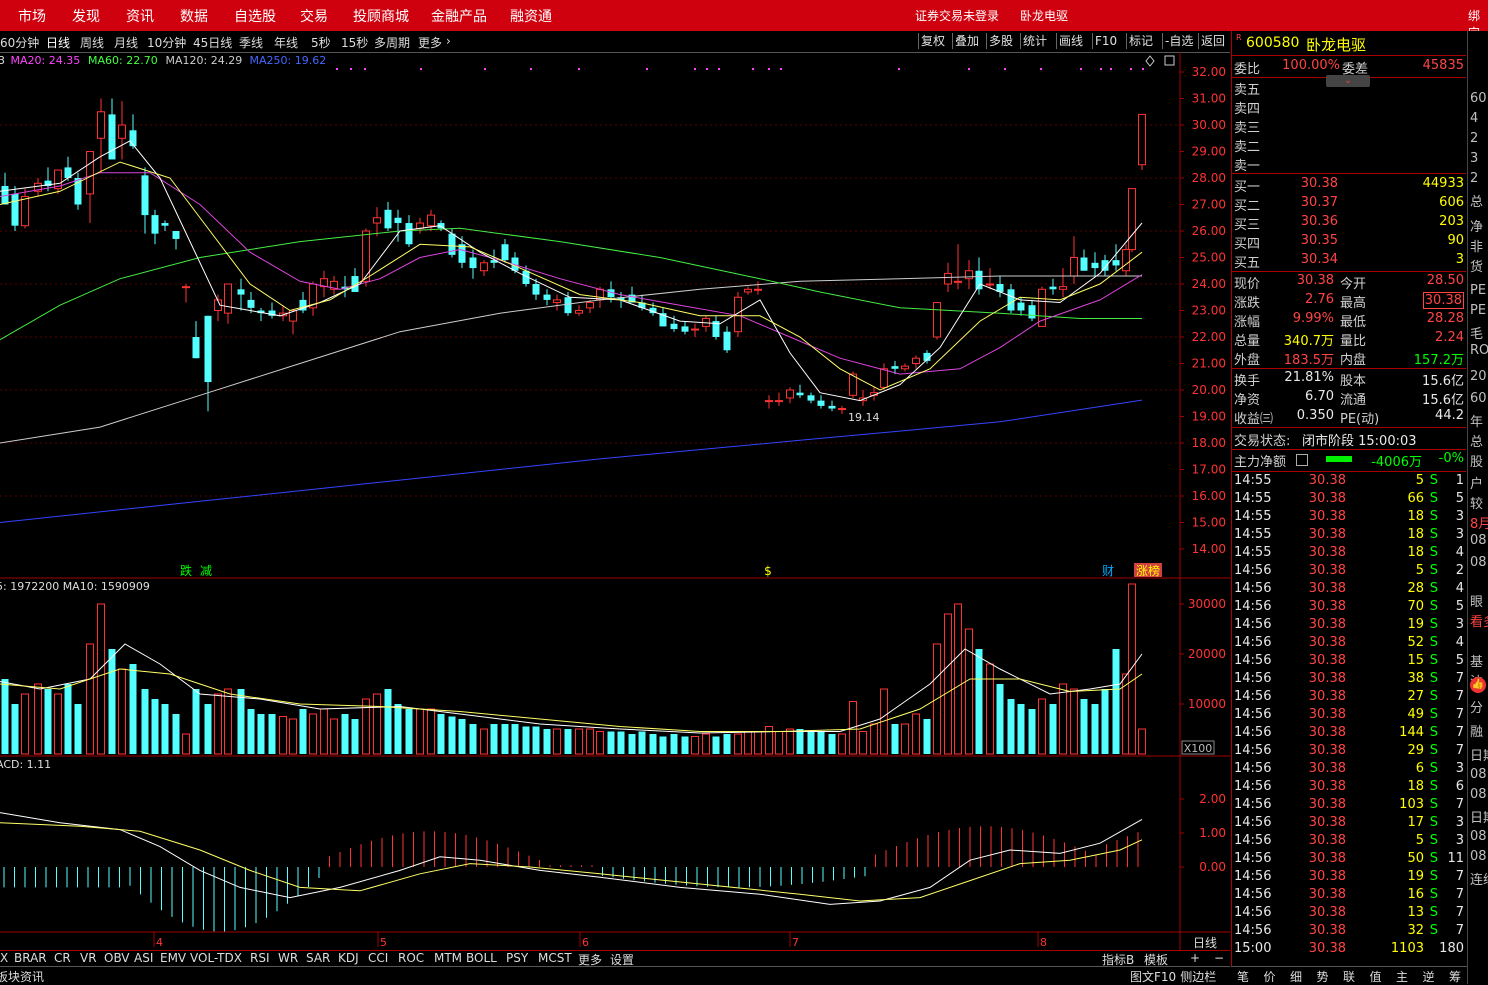 This screenshot has width=1488, height=985. I want to click on indicator-tab-0: X, so click(4, 958).